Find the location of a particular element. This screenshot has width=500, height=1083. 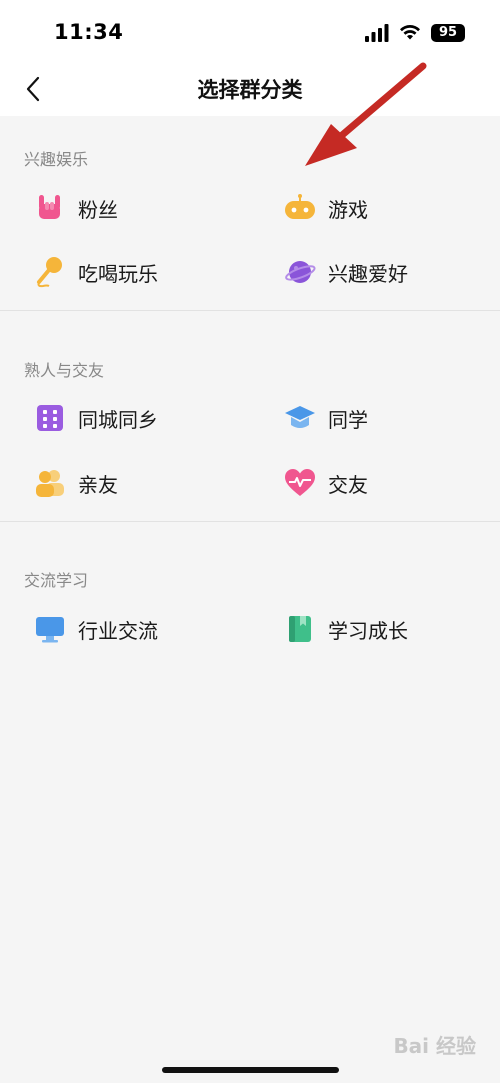

category-item-study: 学习成长 is located at coordinates (346, 629).